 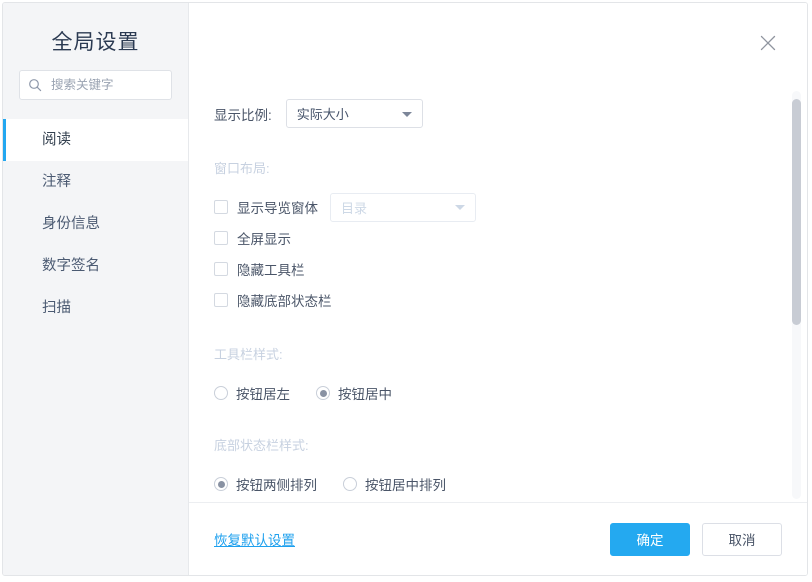 I want to click on radio-statusbar-sides, so click(x=221, y=484).